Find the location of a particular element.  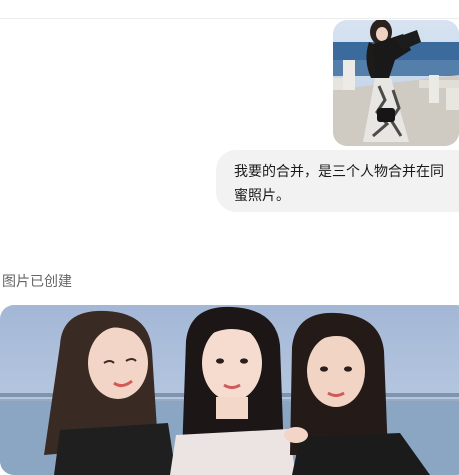

user-message-bubble: 我要的合并，是三个人物合并在同 蜜照片。 is located at coordinates (337, 181).